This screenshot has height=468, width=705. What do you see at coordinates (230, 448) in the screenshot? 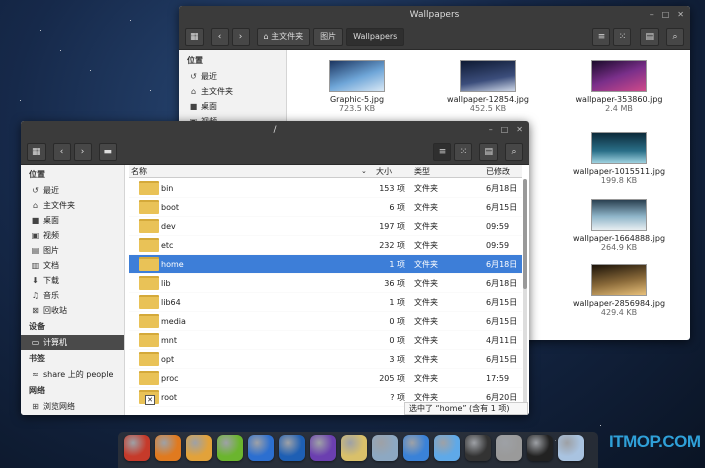
I see `leaf-app-icon` at bounding box center [230, 448].